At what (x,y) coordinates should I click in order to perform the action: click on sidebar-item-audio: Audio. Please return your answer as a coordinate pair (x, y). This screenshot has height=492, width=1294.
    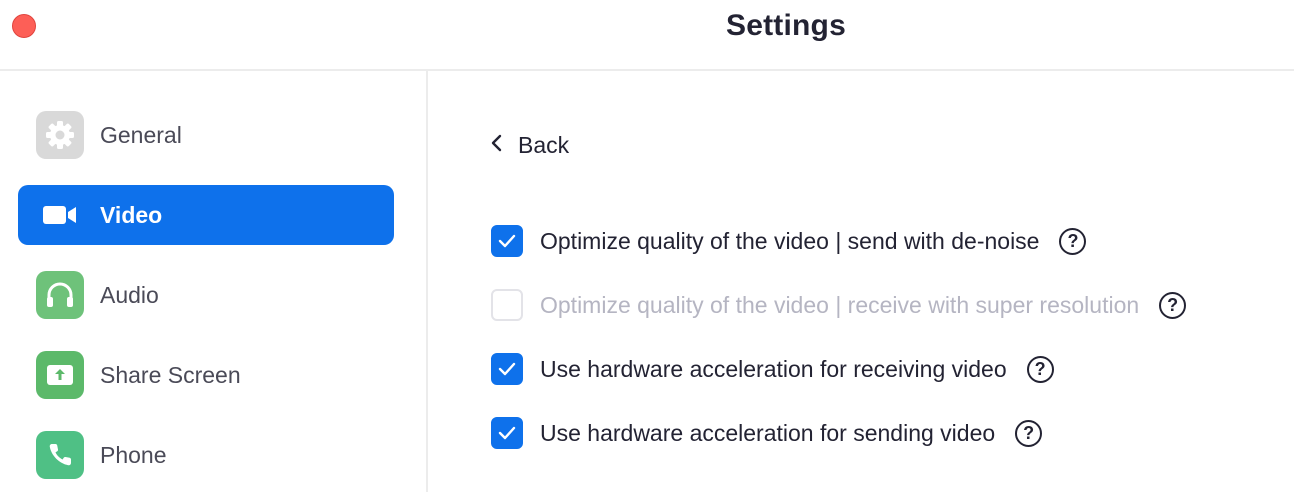
    Looking at the image, I should click on (206, 295).